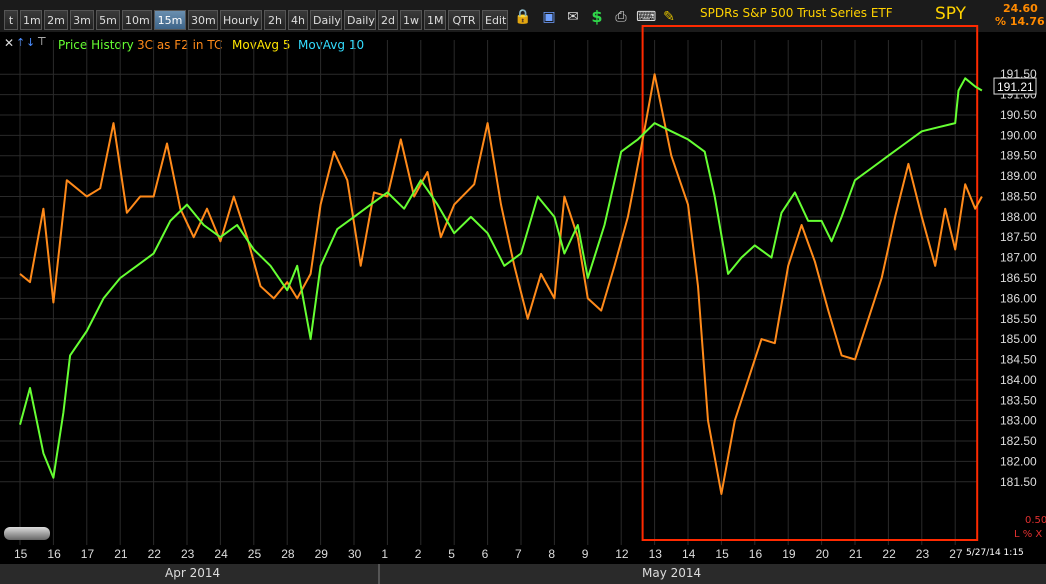 The height and width of the screenshot is (584, 1046). What do you see at coordinates (518, 554) in the screenshot?
I see `x-tick-label: 7` at bounding box center [518, 554].